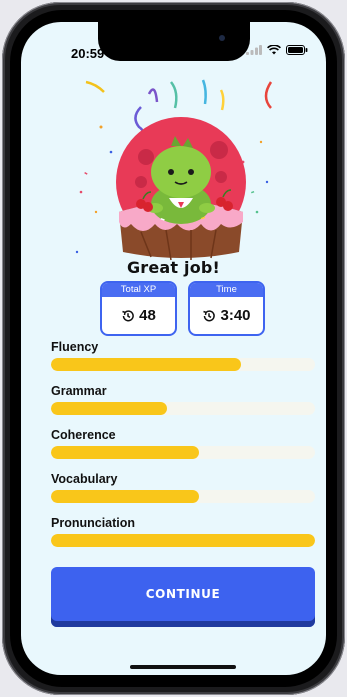  What do you see at coordinates (297, 50) in the screenshot?
I see `battery-icon` at bounding box center [297, 50].